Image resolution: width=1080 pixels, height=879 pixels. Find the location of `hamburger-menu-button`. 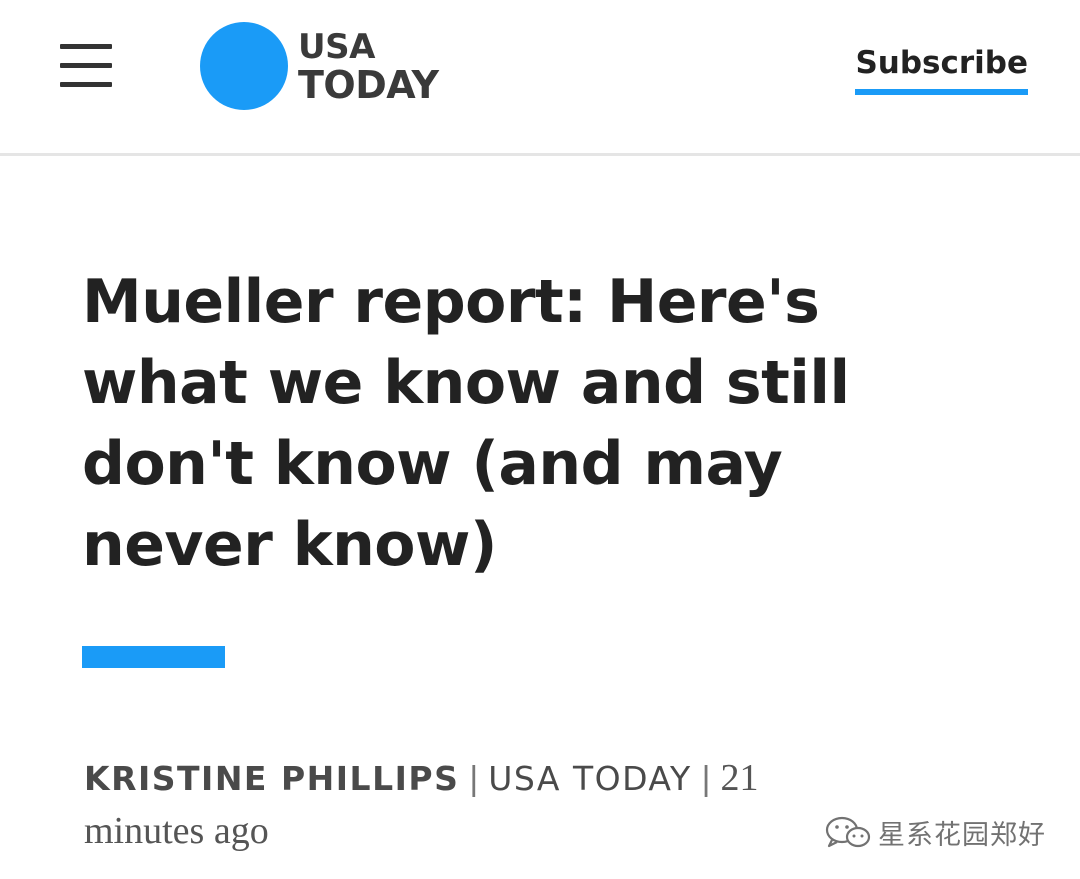

hamburger-menu-button is located at coordinates (86, 66).